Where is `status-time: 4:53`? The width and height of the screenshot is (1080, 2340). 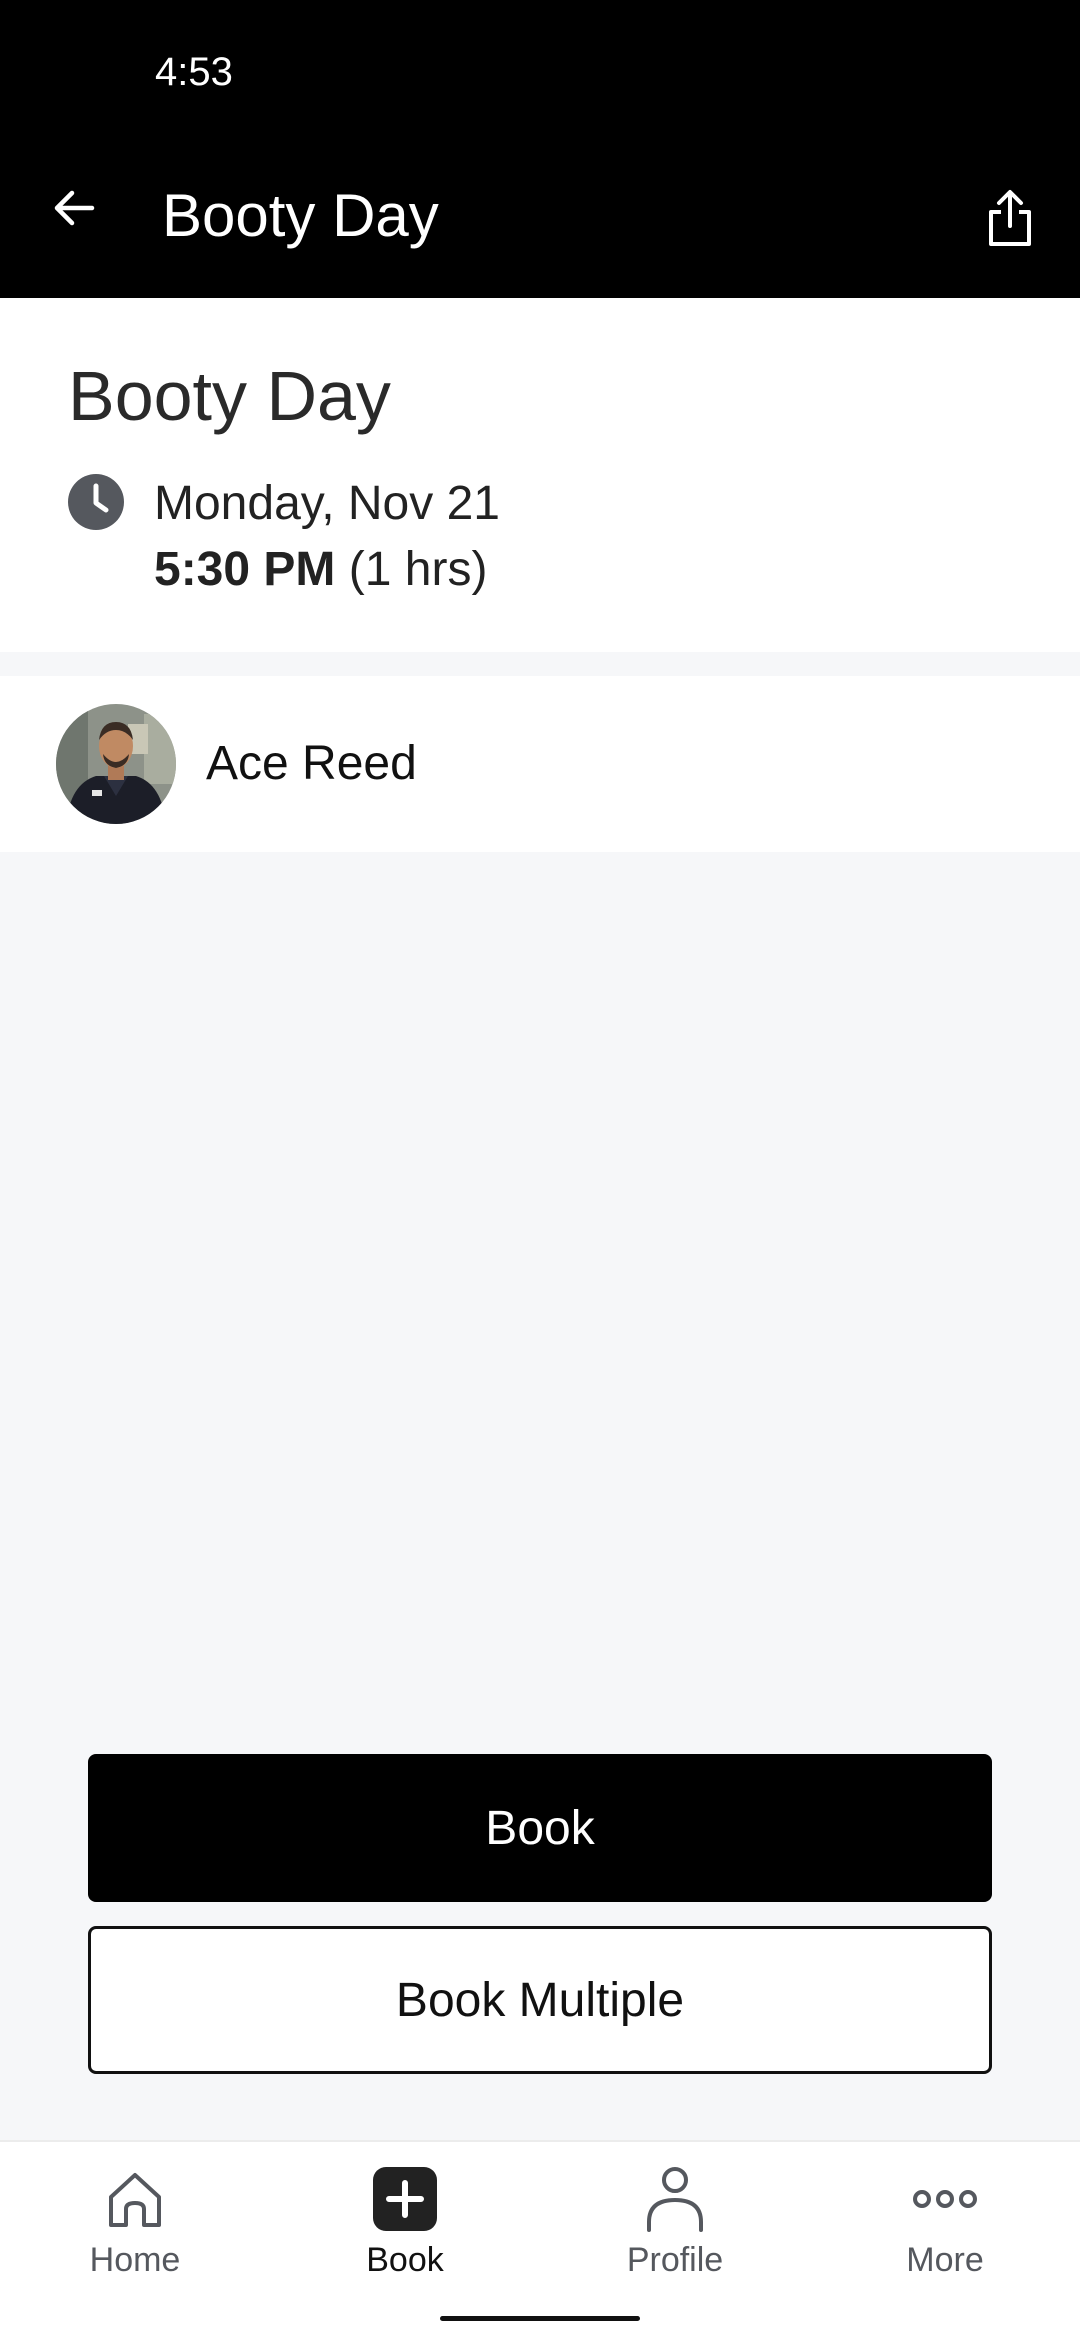 status-time: 4:53 is located at coordinates (194, 72).